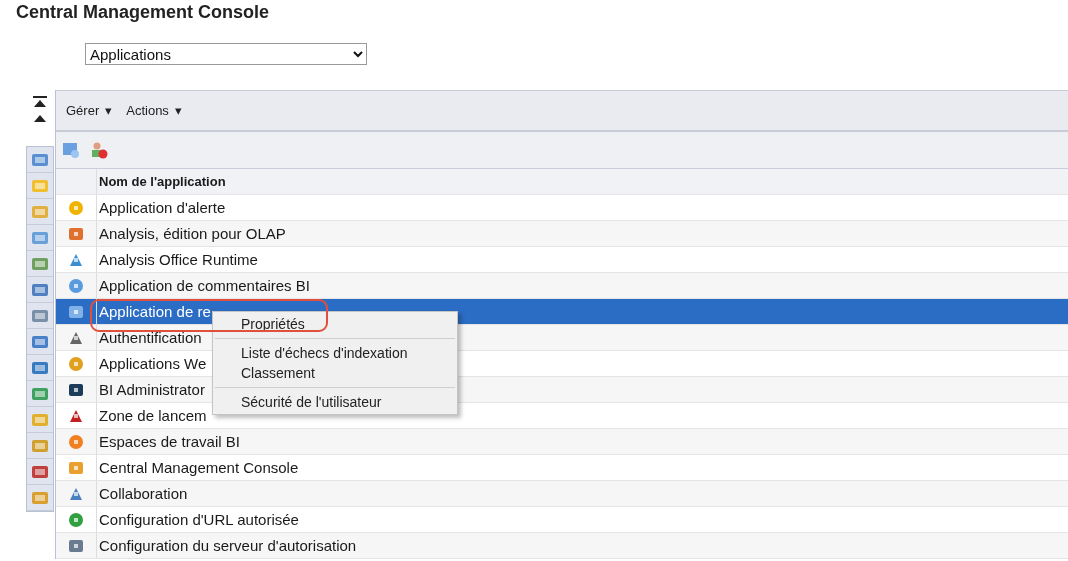 The image size is (1068, 561). I want to click on application-name: Analysis, édition pour OLAP, so click(192, 233).